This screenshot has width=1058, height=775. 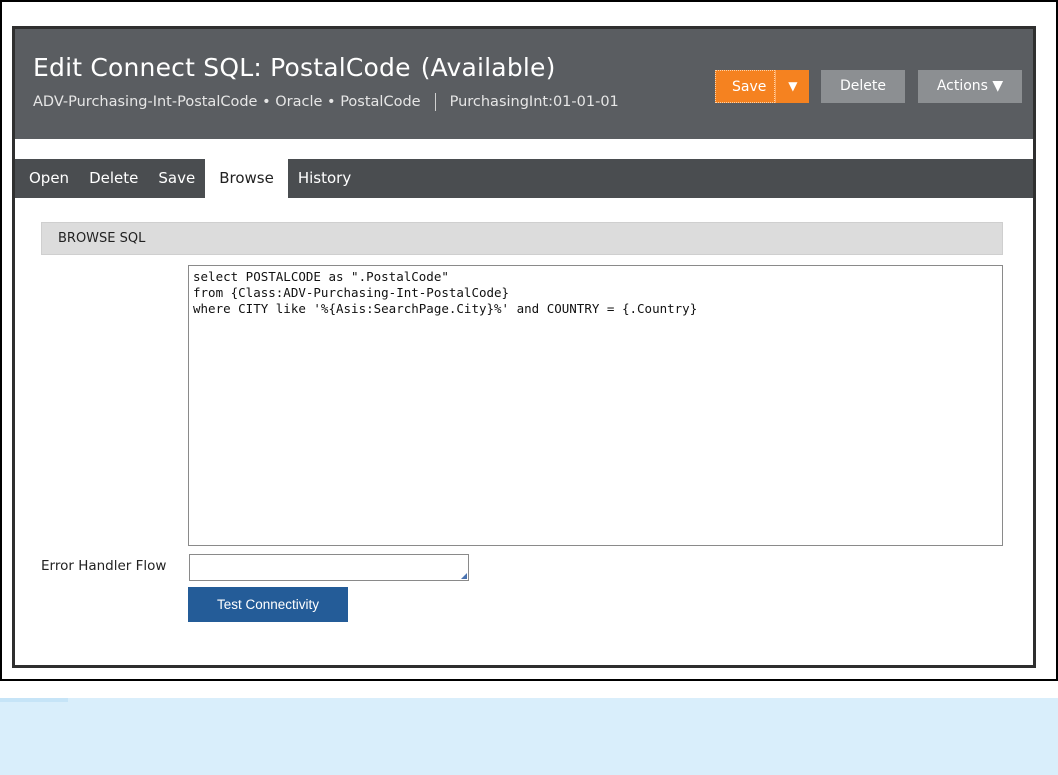 What do you see at coordinates (863, 86) in the screenshot?
I see `delete-button: Delete` at bounding box center [863, 86].